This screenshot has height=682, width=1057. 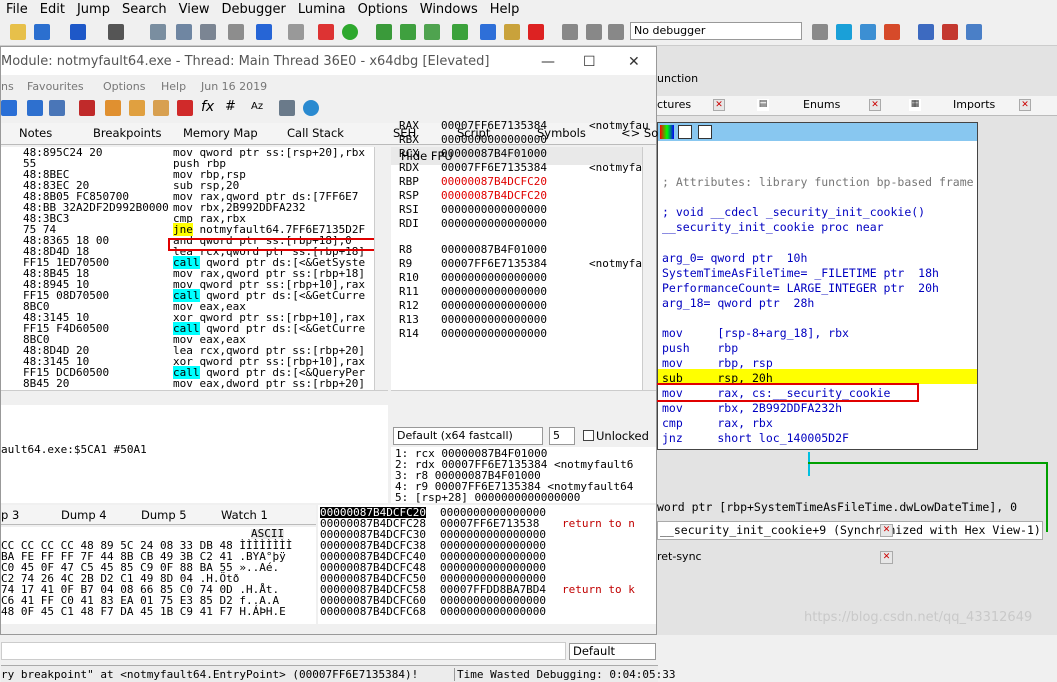 What do you see at coordinates (505, 9) in the screenshot?
I see `menu-item: Help` at bounding box center [505, 9].